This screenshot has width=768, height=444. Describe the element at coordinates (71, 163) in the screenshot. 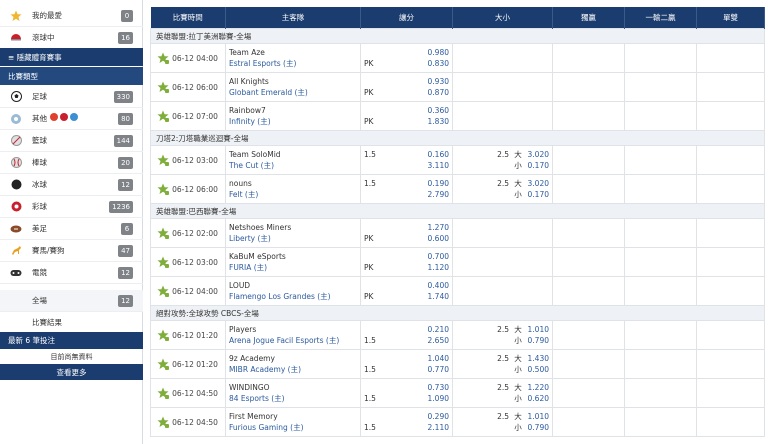

I see `sidebar-item-sport: 棒球 20` at that location.